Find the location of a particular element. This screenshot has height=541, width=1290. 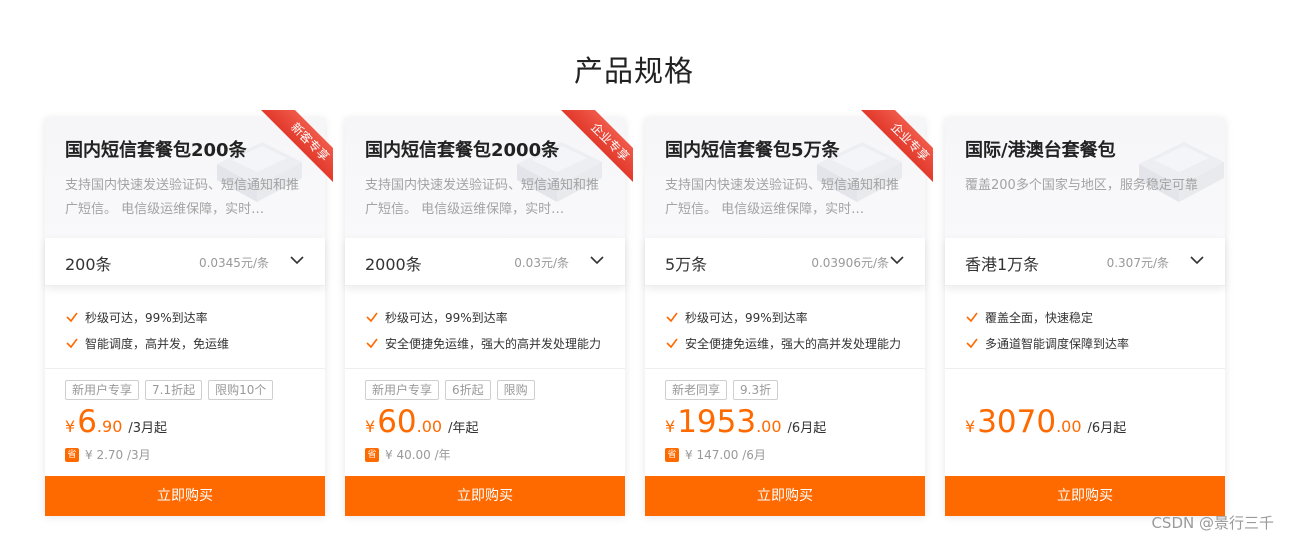

feature-text: 多通道智能调度保障到达率 is located at coordinates (1057, 343).